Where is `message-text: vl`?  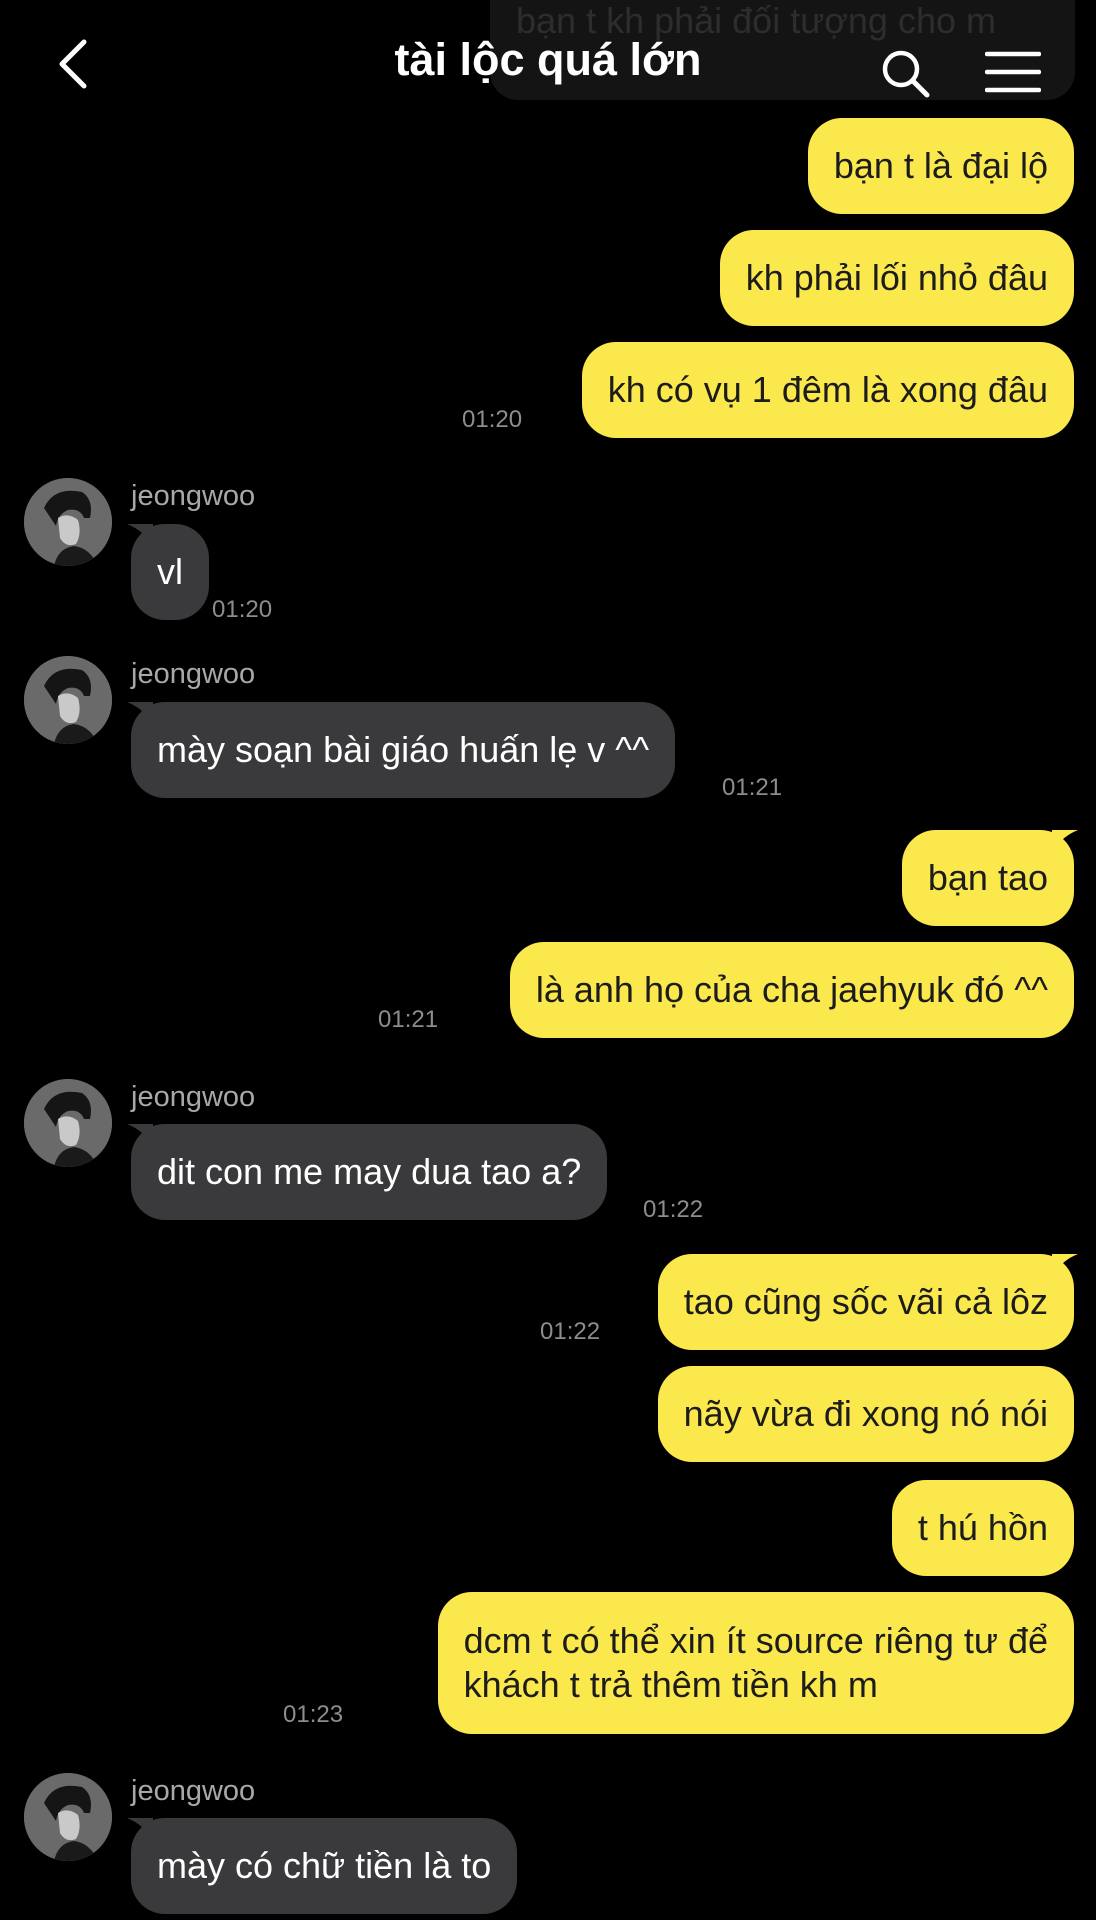
message-text: vl is located at coordinates (170, 571).